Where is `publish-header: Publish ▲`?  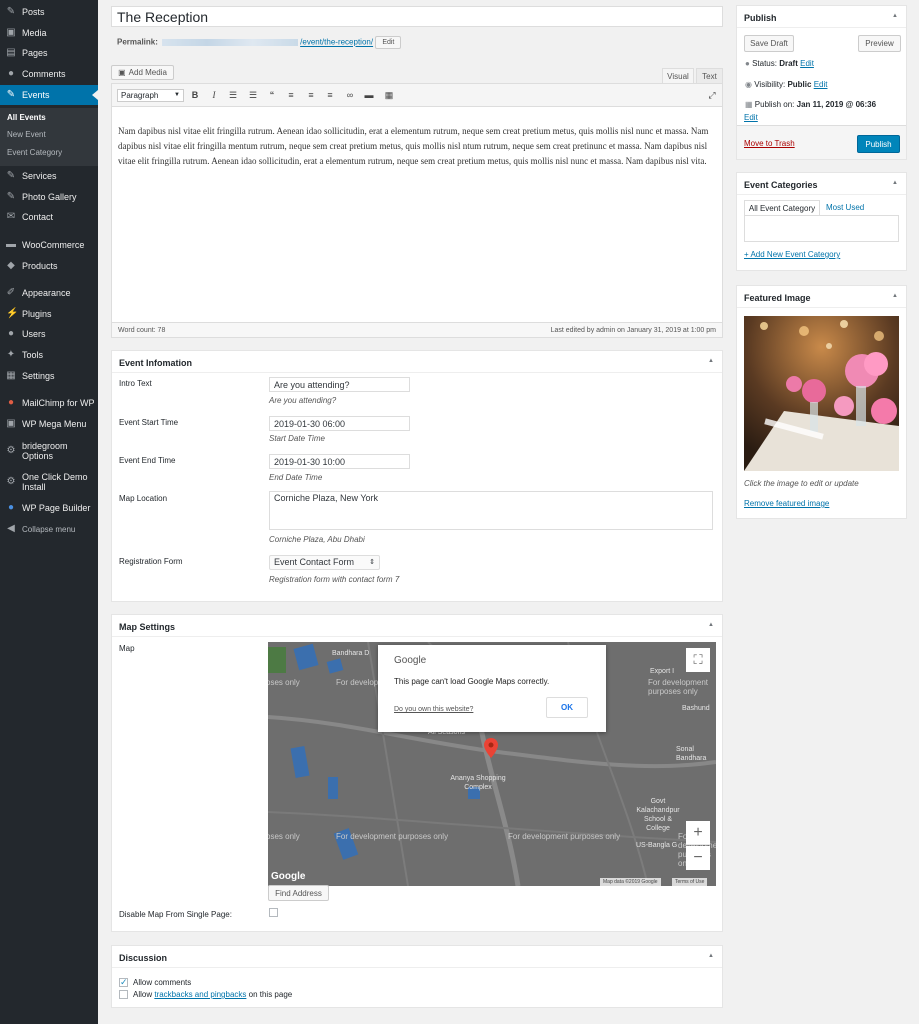
publish-header: Publish ▲ is located at coordinates (821, 17).